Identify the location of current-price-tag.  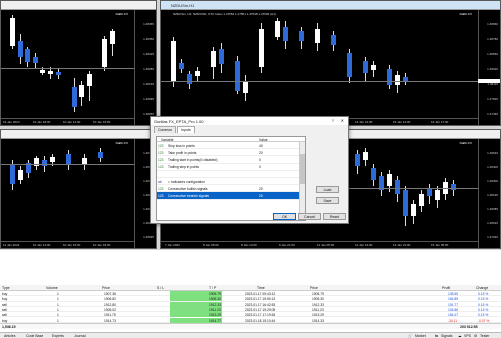
(489, 81).